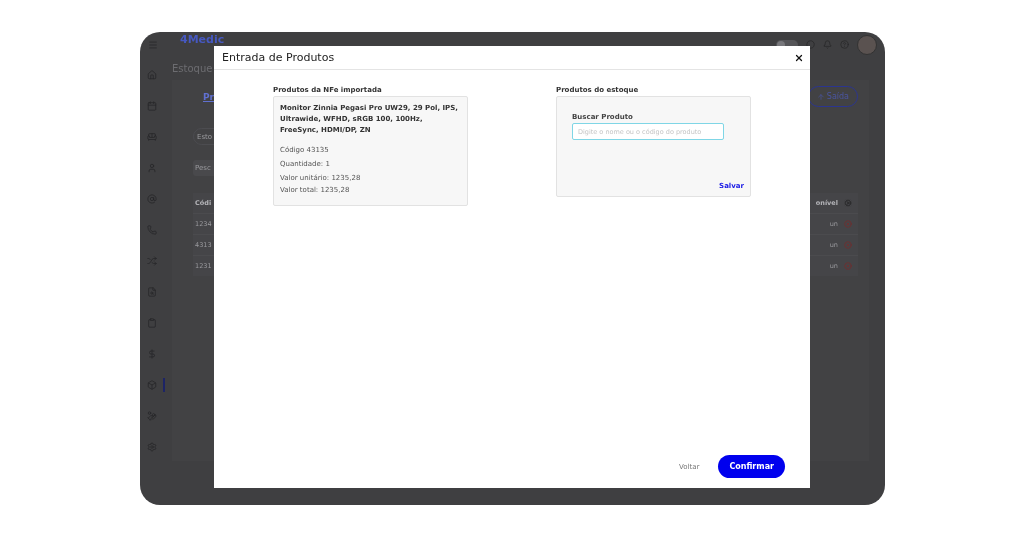 The width and height of the screenshot is (1024, 538). Describe the element at coordinates (799, 57) in the screenshot. I see `close-icon` at that location.